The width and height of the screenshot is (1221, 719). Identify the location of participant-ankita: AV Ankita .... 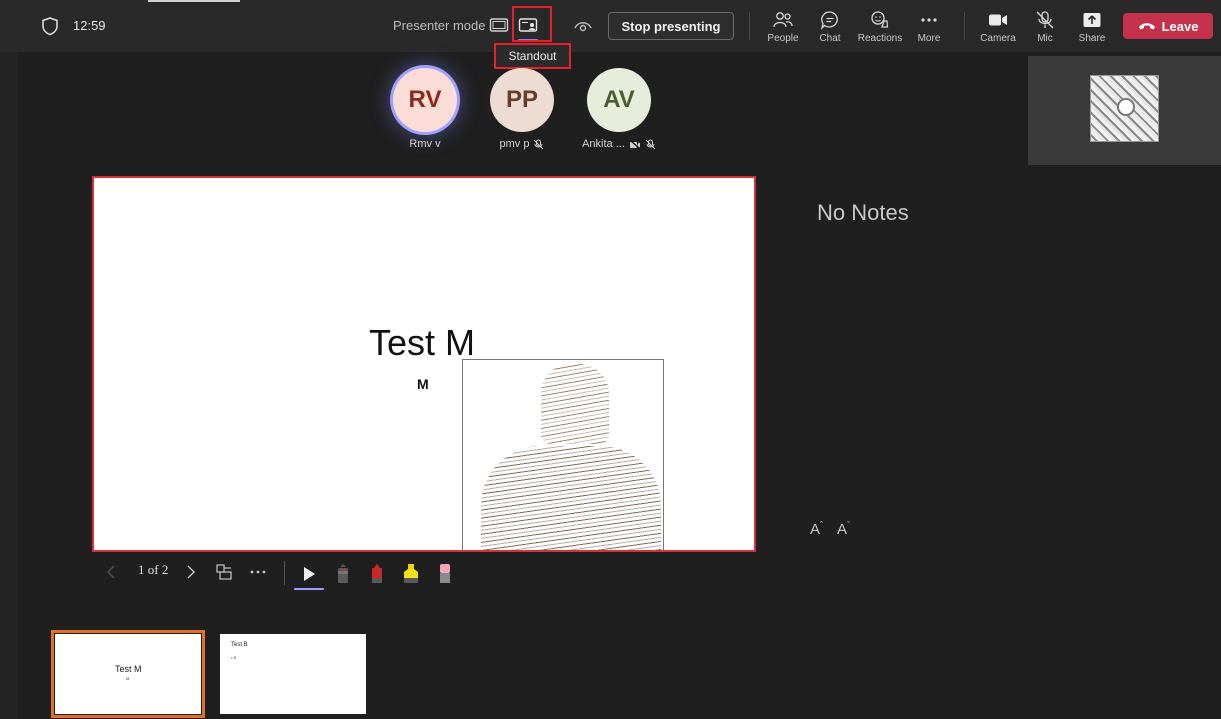
(619, 109).